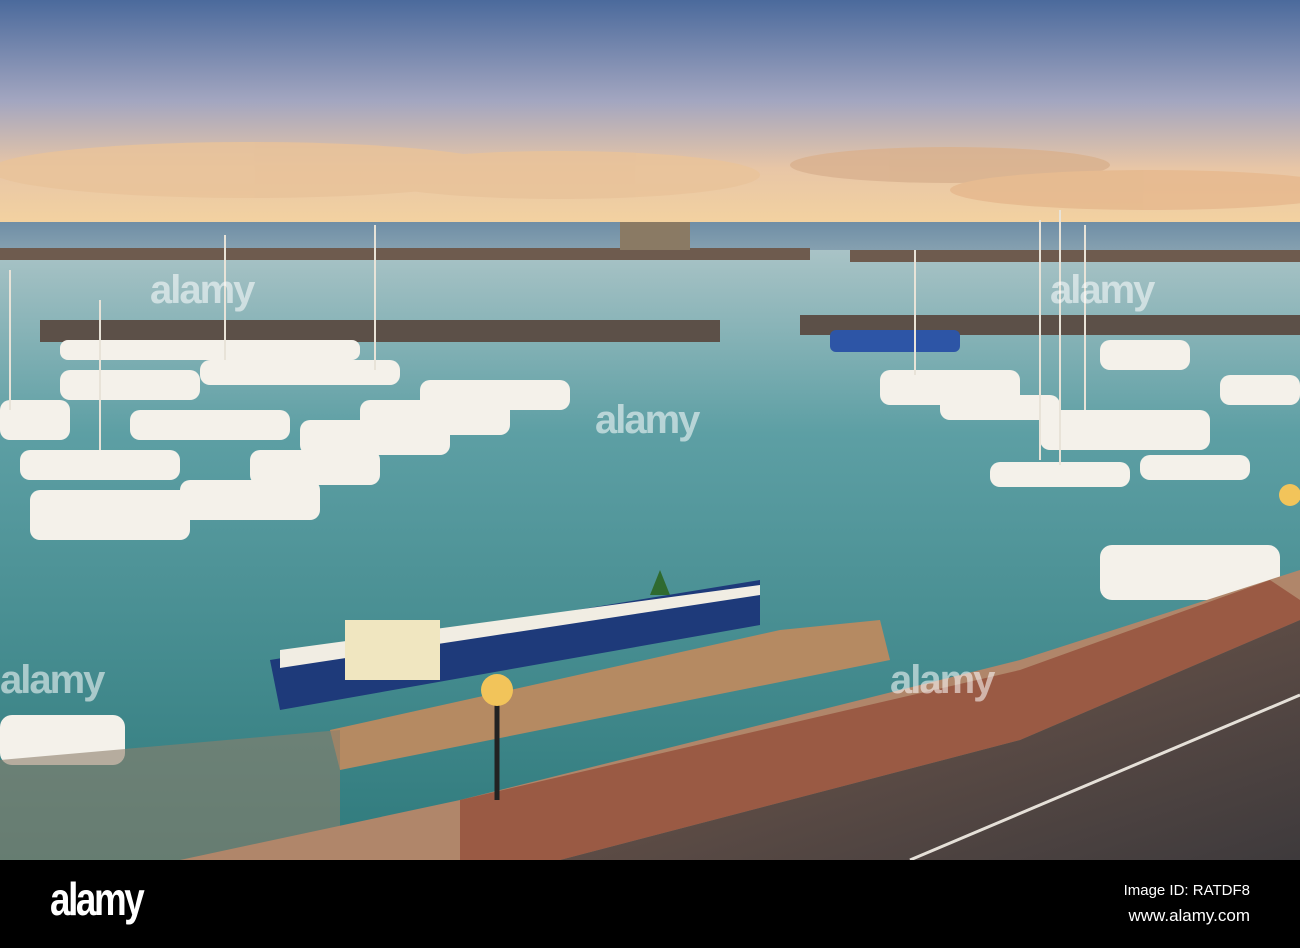  I want to click on footer-bar: alamy Image ID: RATDF8 www.alamy.com, so click(650, 904).